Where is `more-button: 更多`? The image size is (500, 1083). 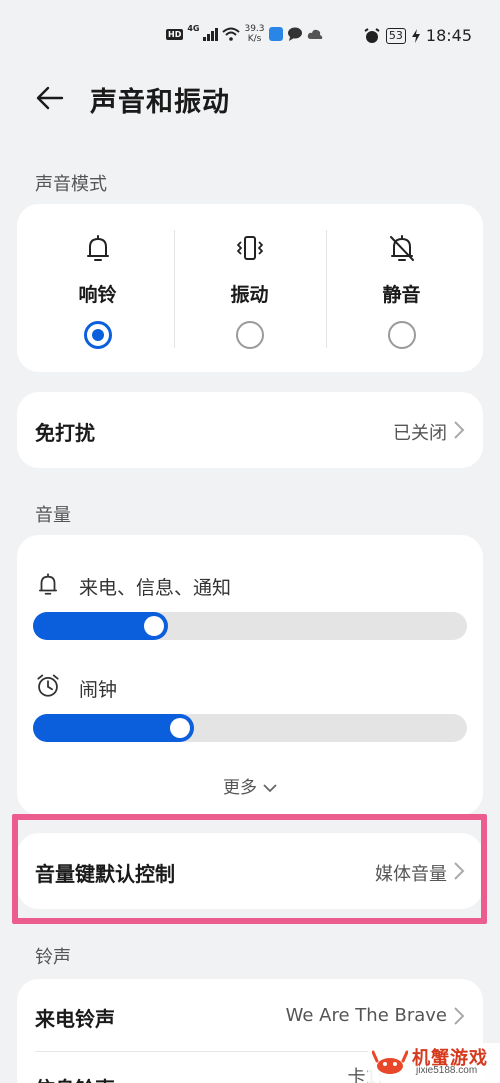 more-button: 更多 is located at coordinates (250, 785).